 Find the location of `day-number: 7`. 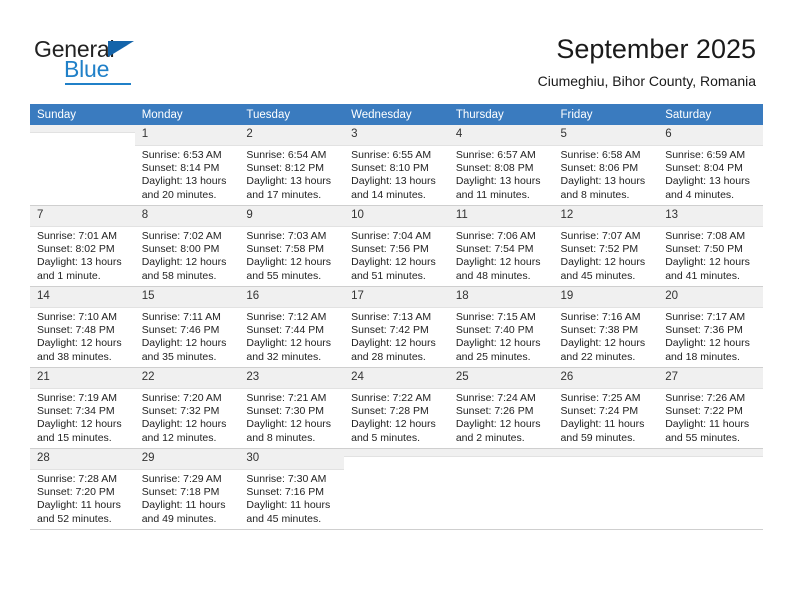

day-number: 7 is located at coordinates (82, 216).